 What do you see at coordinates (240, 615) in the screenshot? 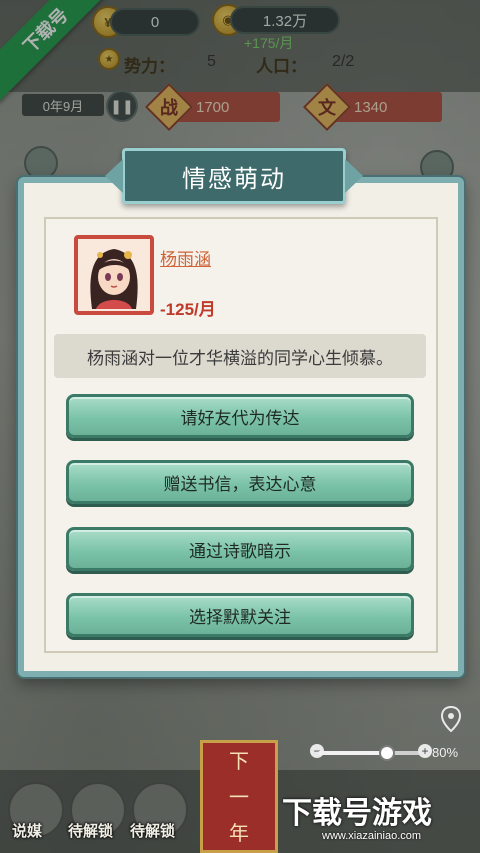
I see `option-silent-watch-button: 选择默默关注` at bounding box center [240, 615].